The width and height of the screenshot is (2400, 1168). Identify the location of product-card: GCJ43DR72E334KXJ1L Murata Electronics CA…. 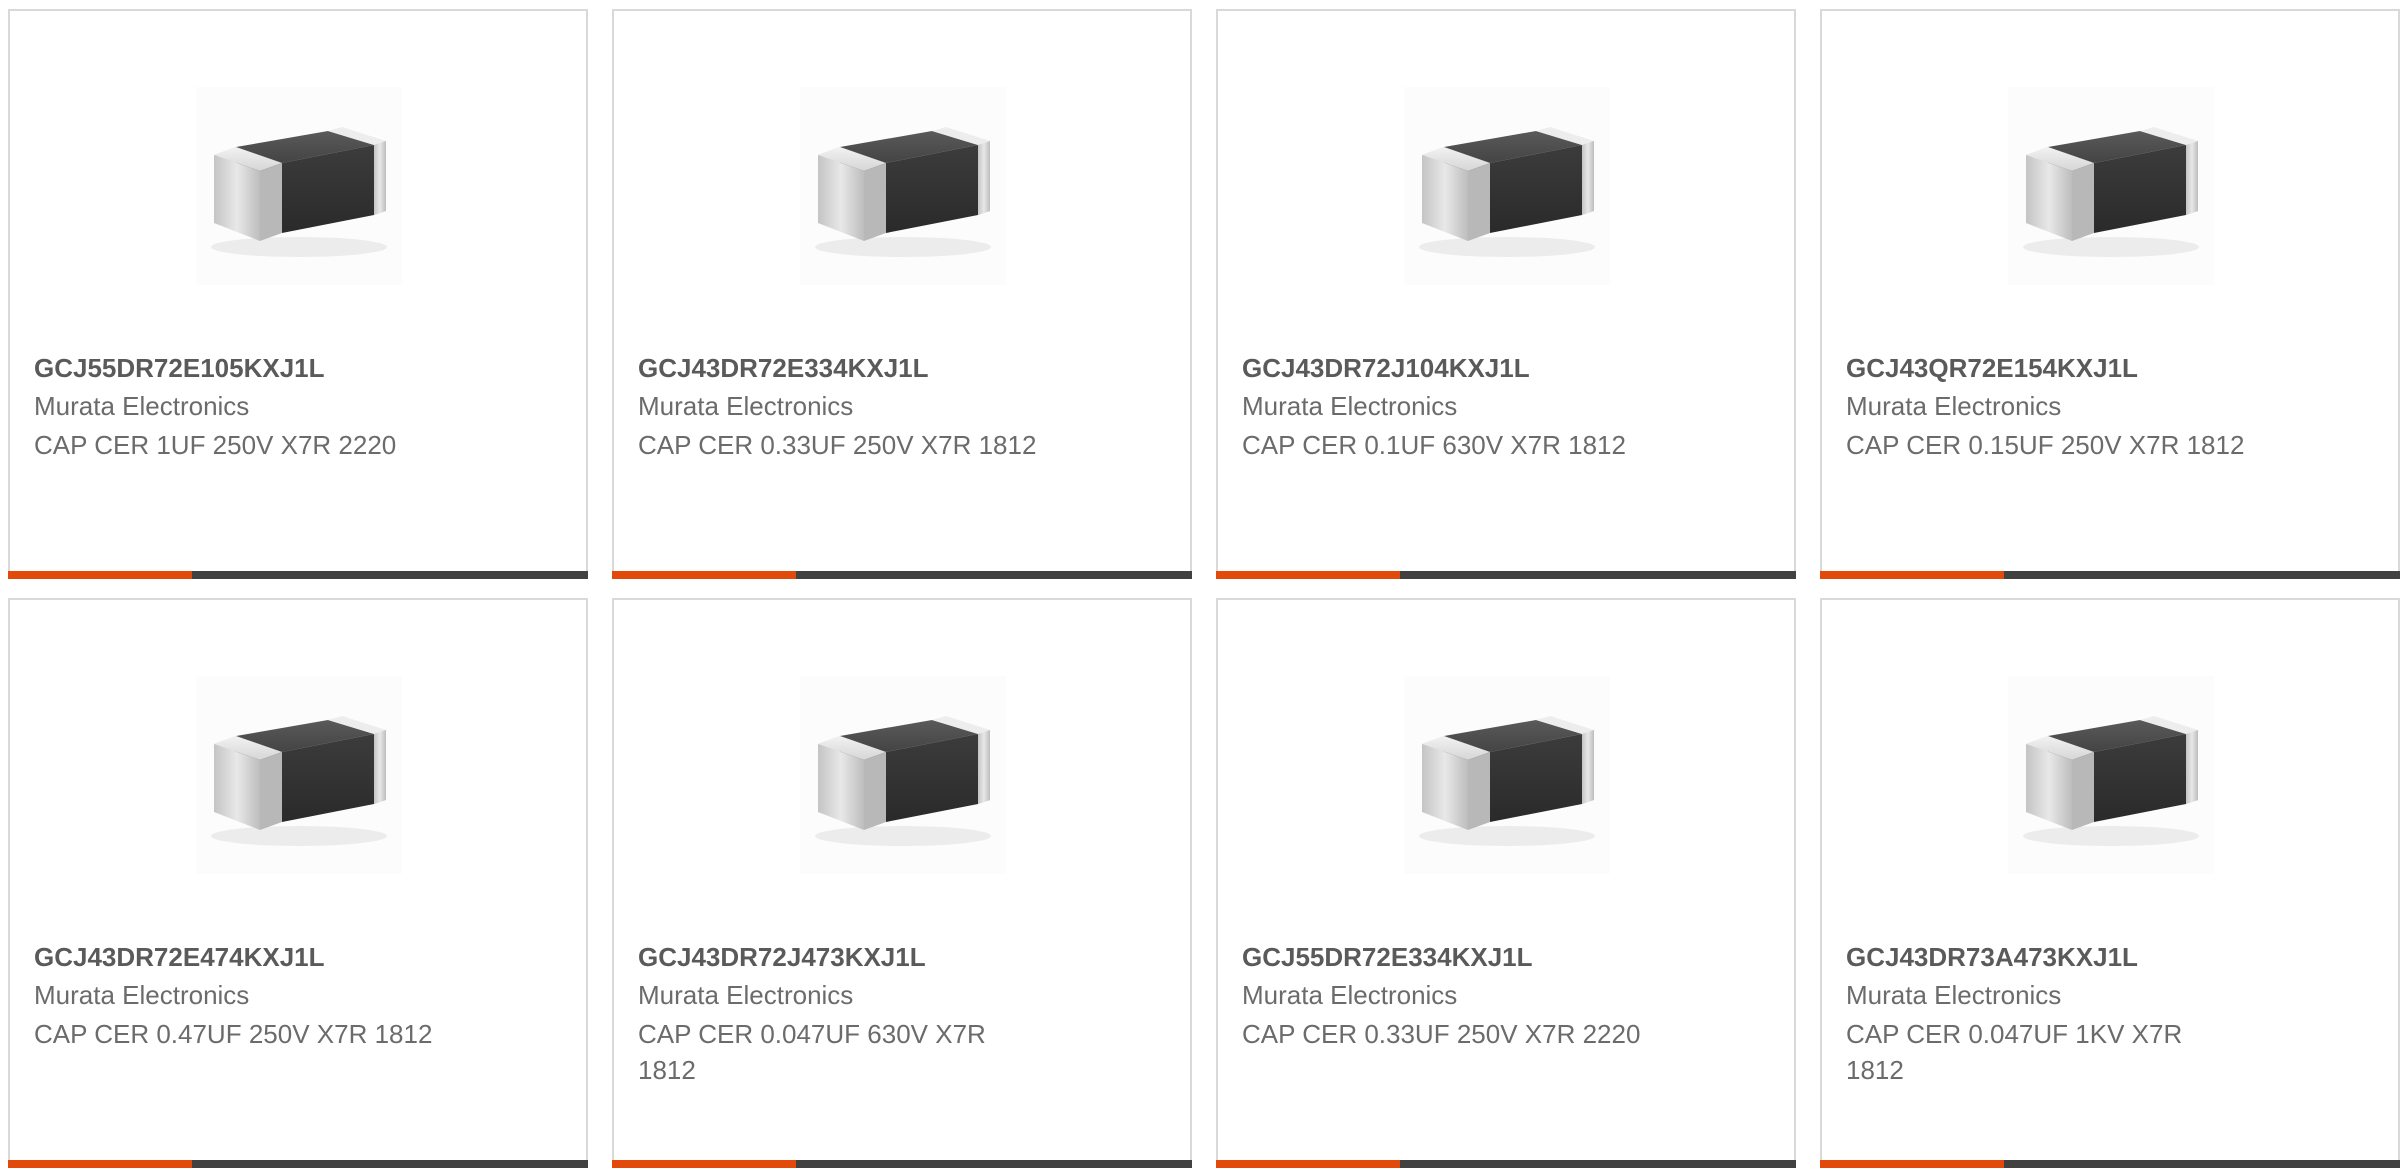
(902, 294).